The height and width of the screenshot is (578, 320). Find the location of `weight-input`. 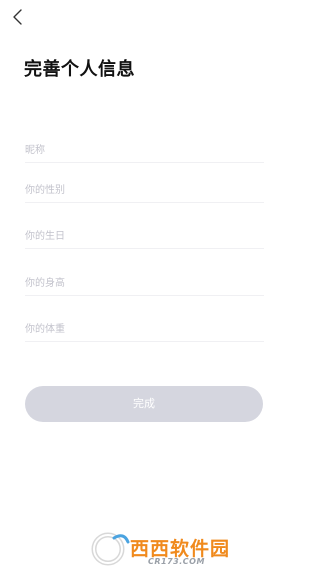

weight-input is located at coordinates (144, 329).